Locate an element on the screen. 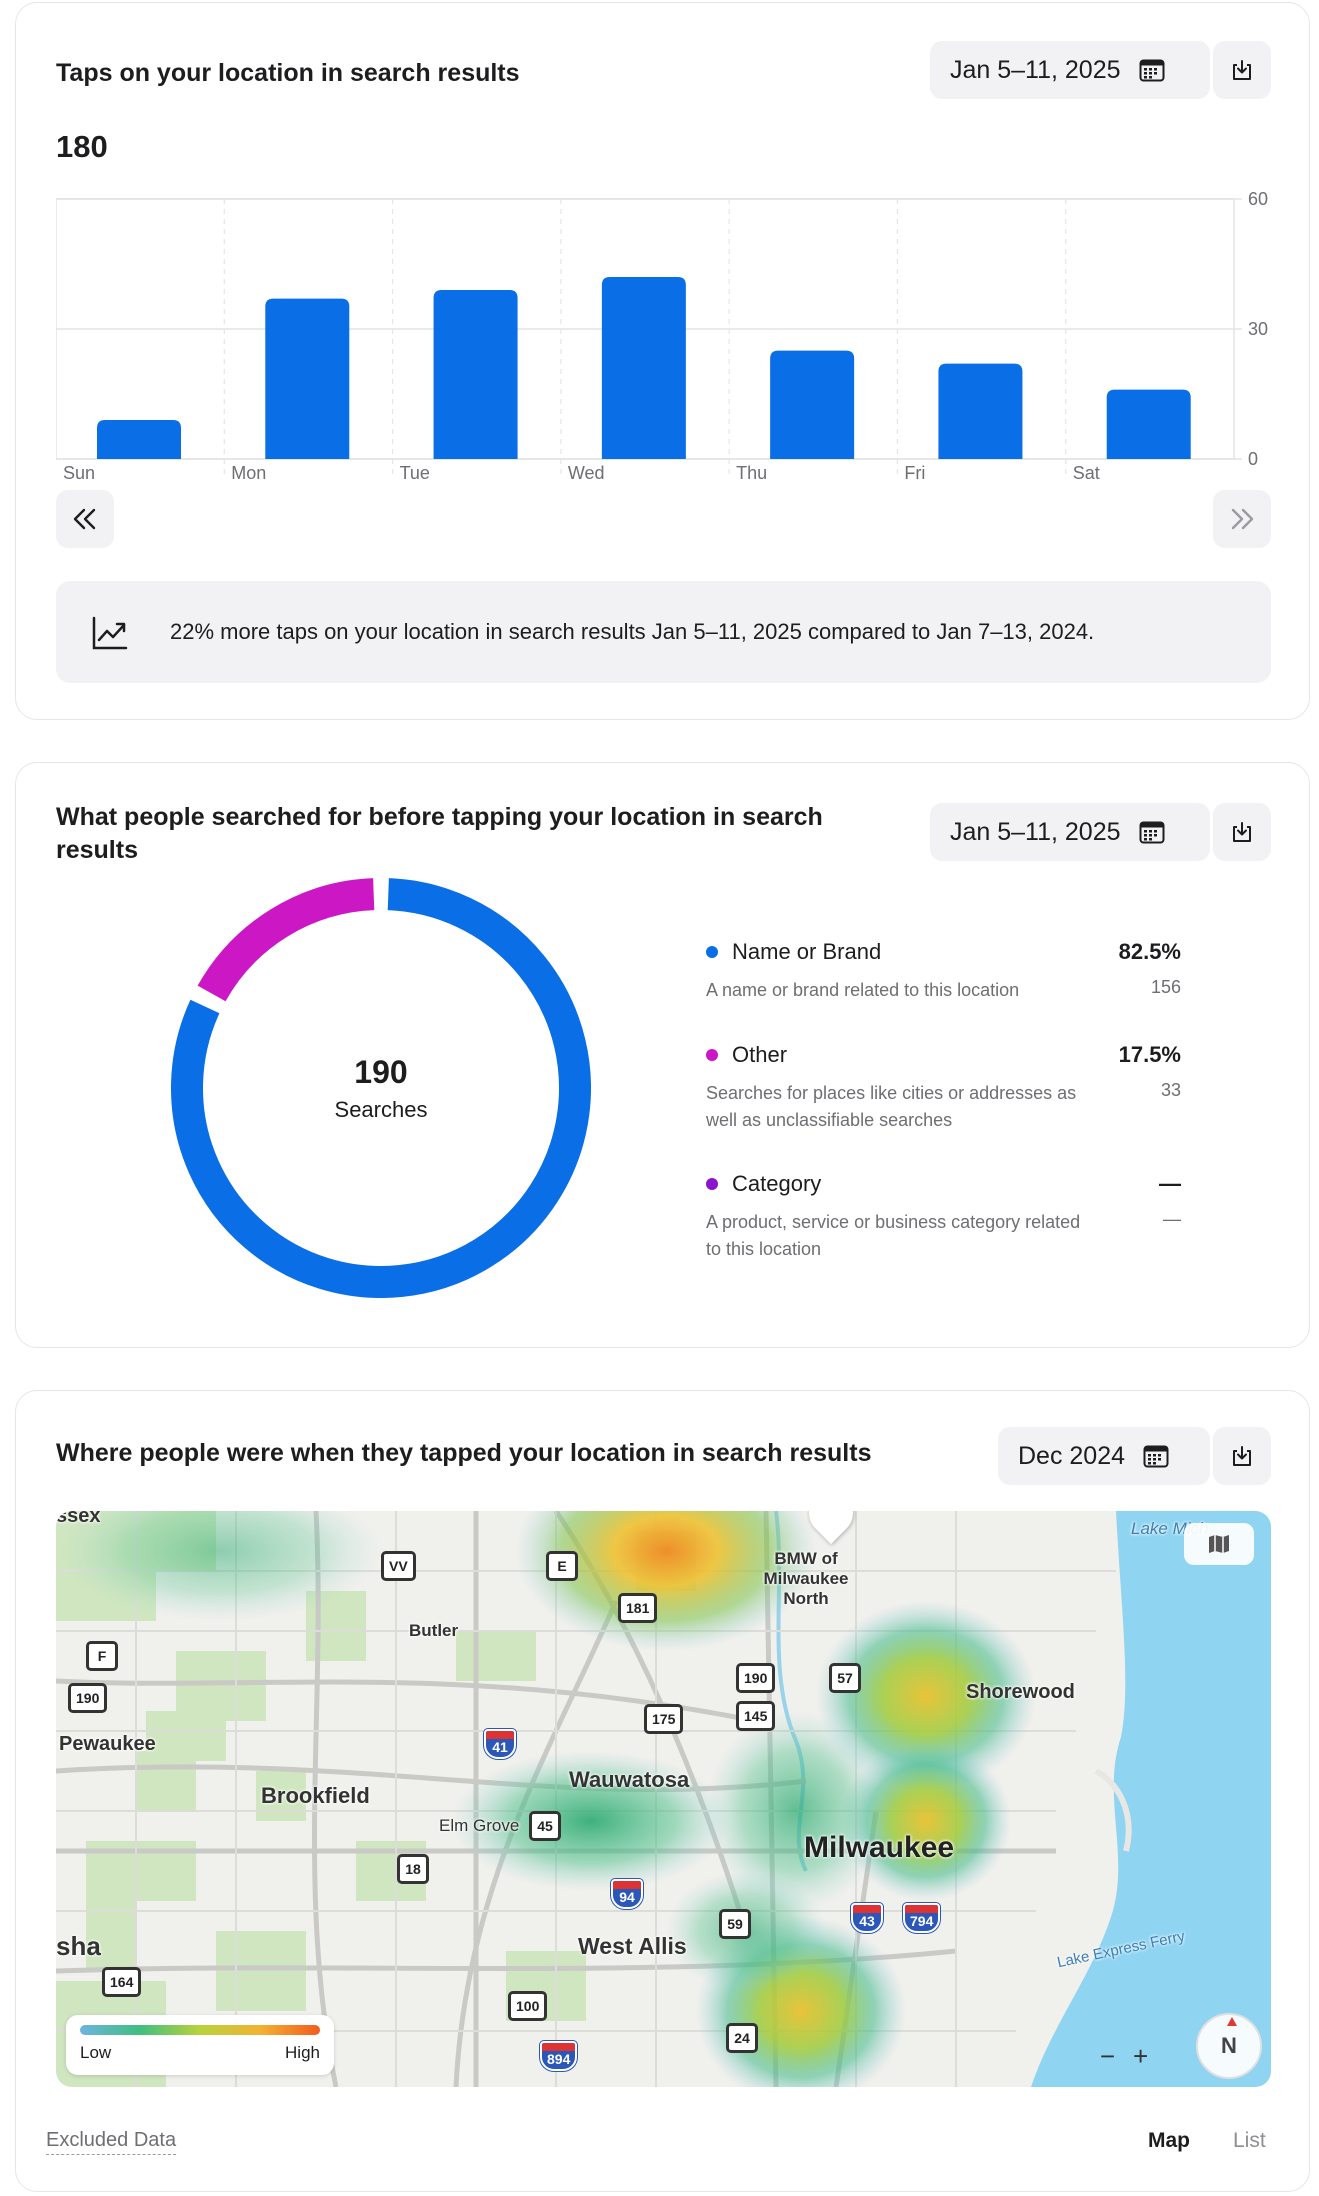  x-tick-label: Fri is located at coordinates (914, 473).